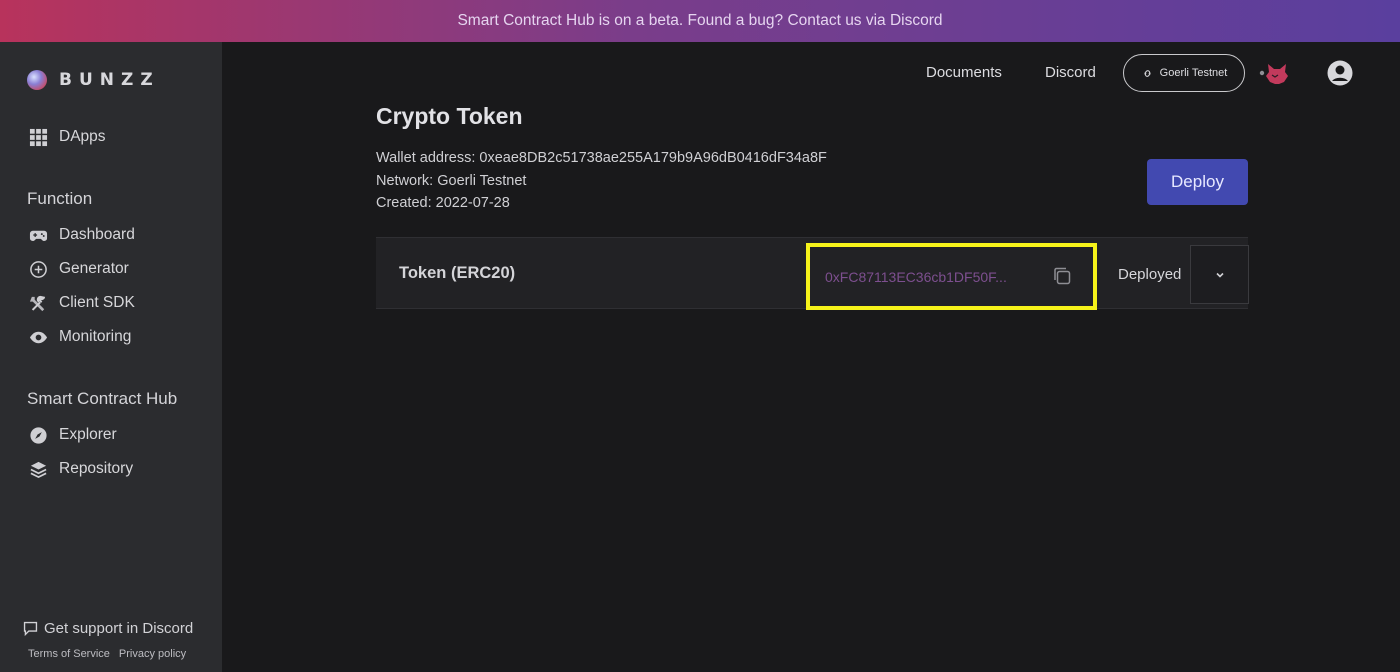 Image resolution: width=1400 pixels, height=672 pixels. I want to click on sidebar-item-label: Monitoring, so click(95, 336).